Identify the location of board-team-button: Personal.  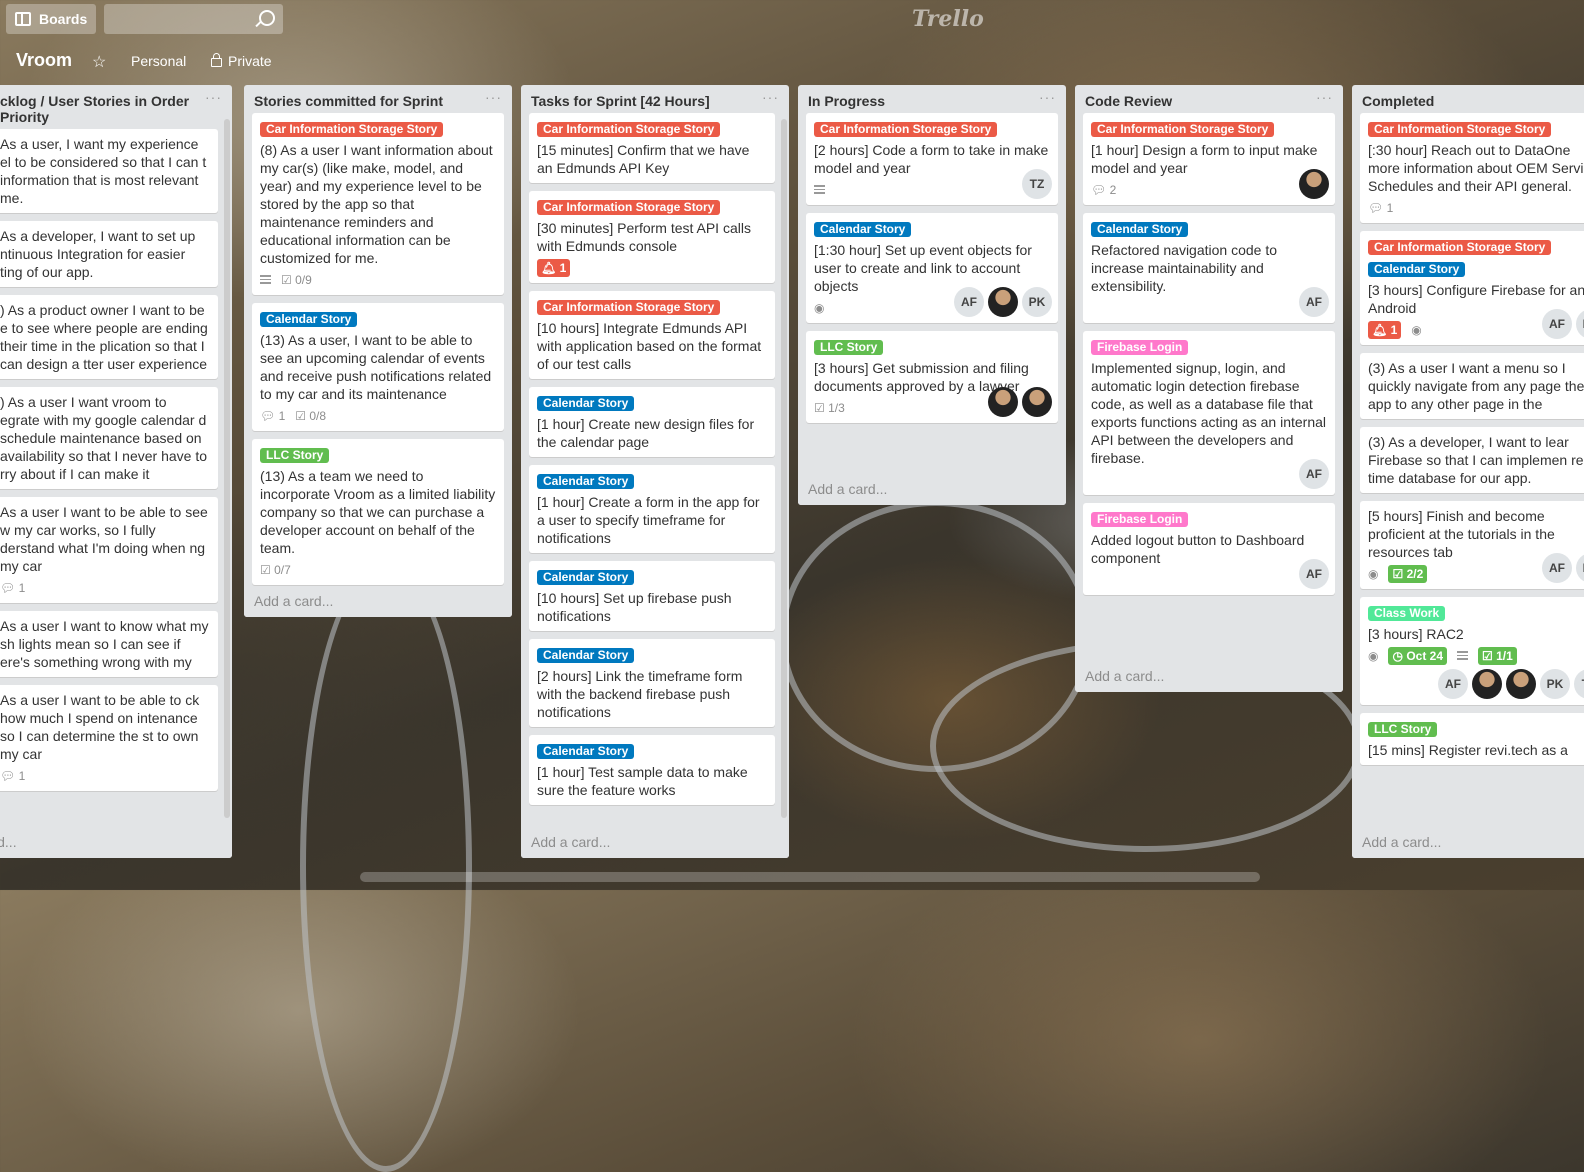
(158, 61).